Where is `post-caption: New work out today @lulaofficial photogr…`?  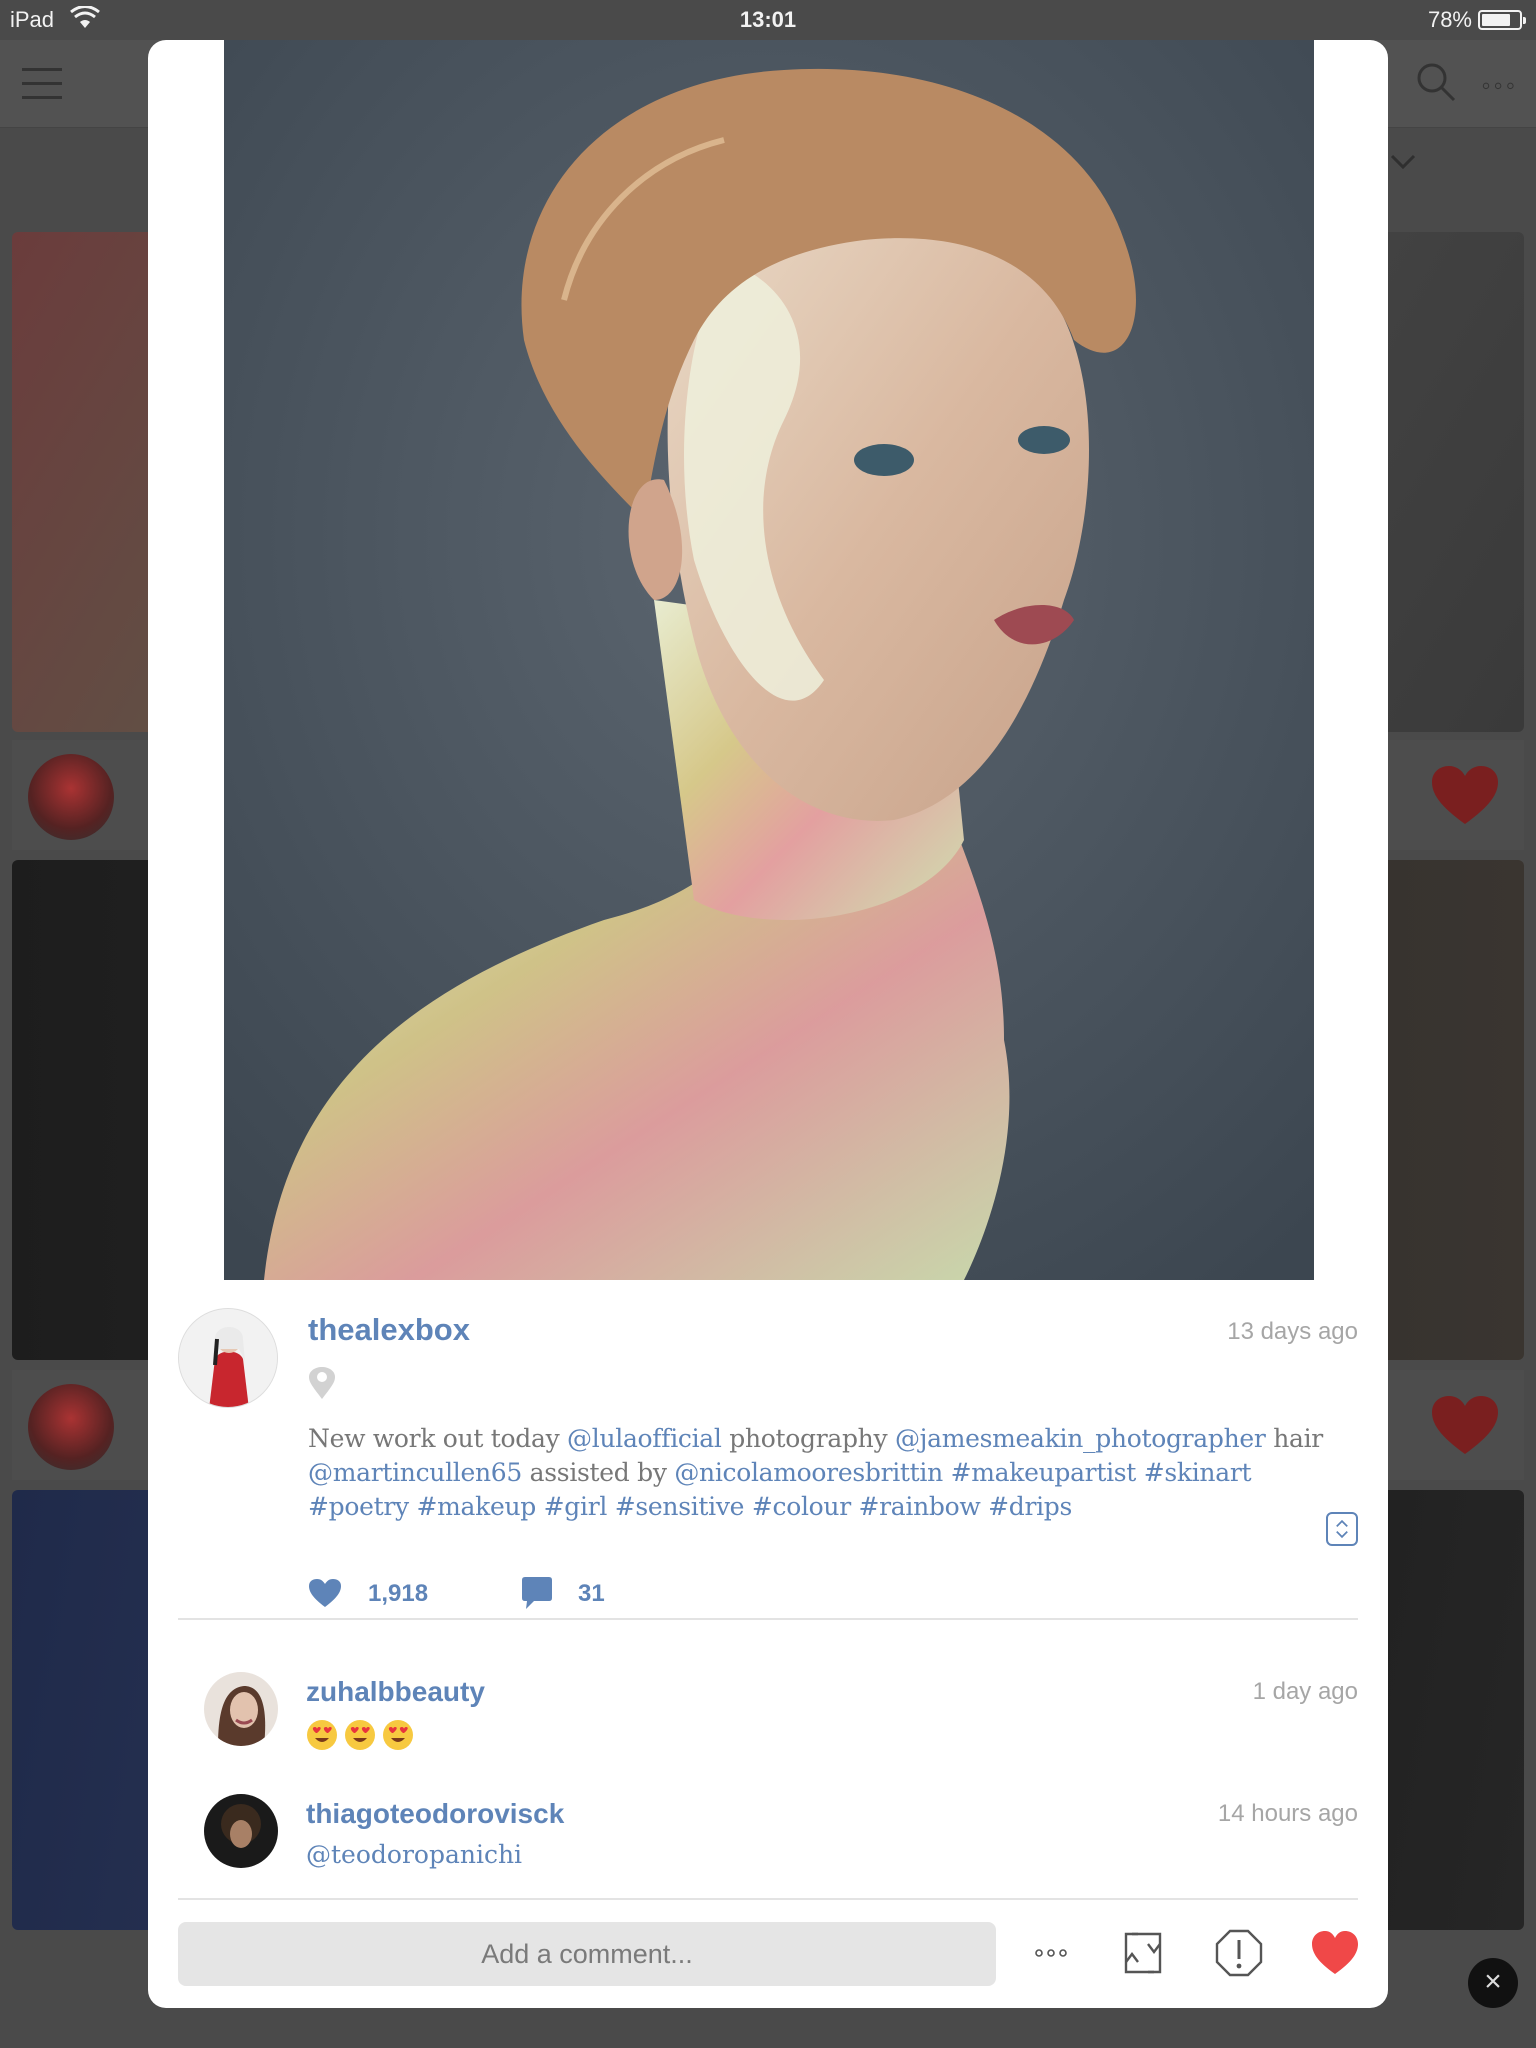
post-caption: New work out today @lulaofficial photogr… is located at coordinates (818, 1473).